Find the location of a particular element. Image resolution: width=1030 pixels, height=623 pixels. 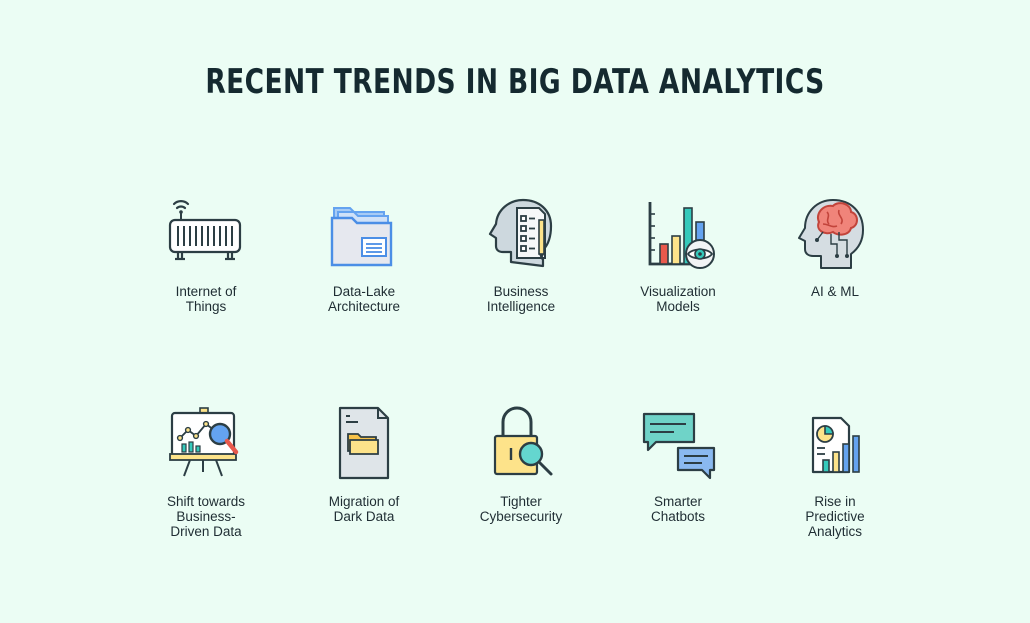

trend-business-intelligence: Business Intelligence is located at coordinates (521, 253).